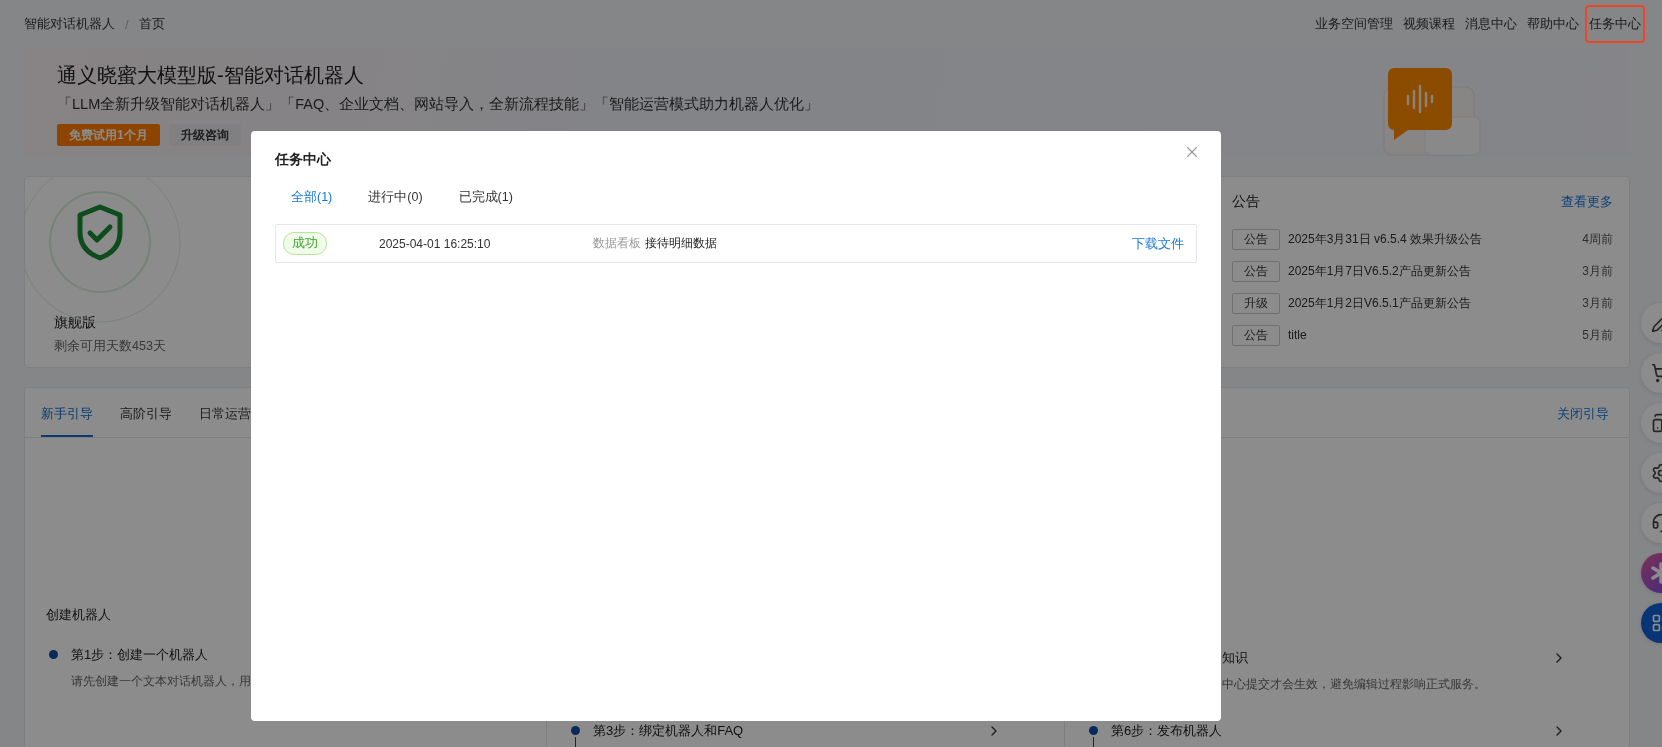 The height and width of the screenshot is (747, 1662). I want to click on filter-tab: 全部(1), so click(312, 197).